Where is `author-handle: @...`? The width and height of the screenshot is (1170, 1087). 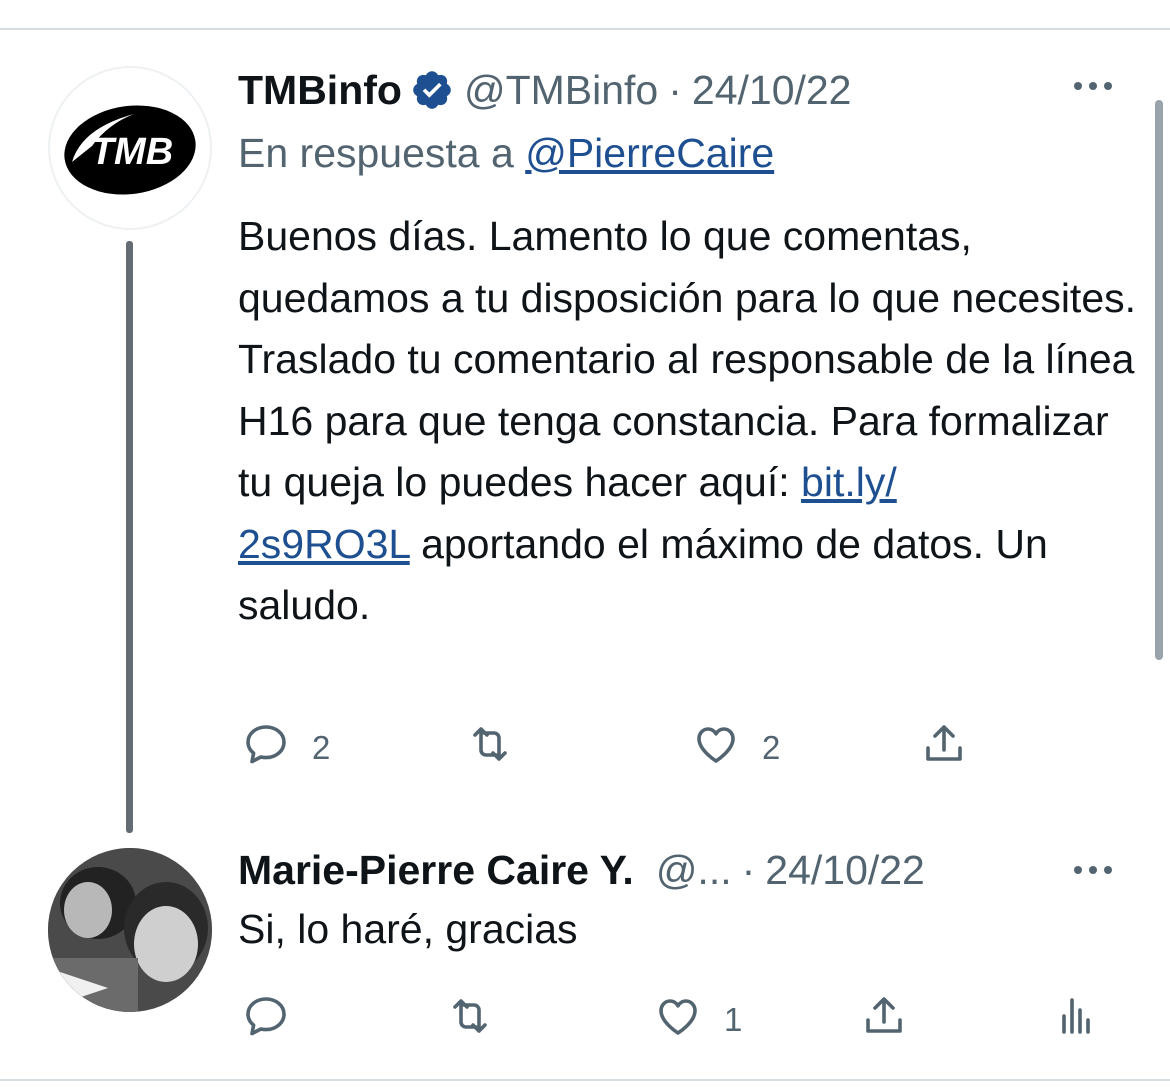 author-handle: @... is located at coordinates (694, 870).